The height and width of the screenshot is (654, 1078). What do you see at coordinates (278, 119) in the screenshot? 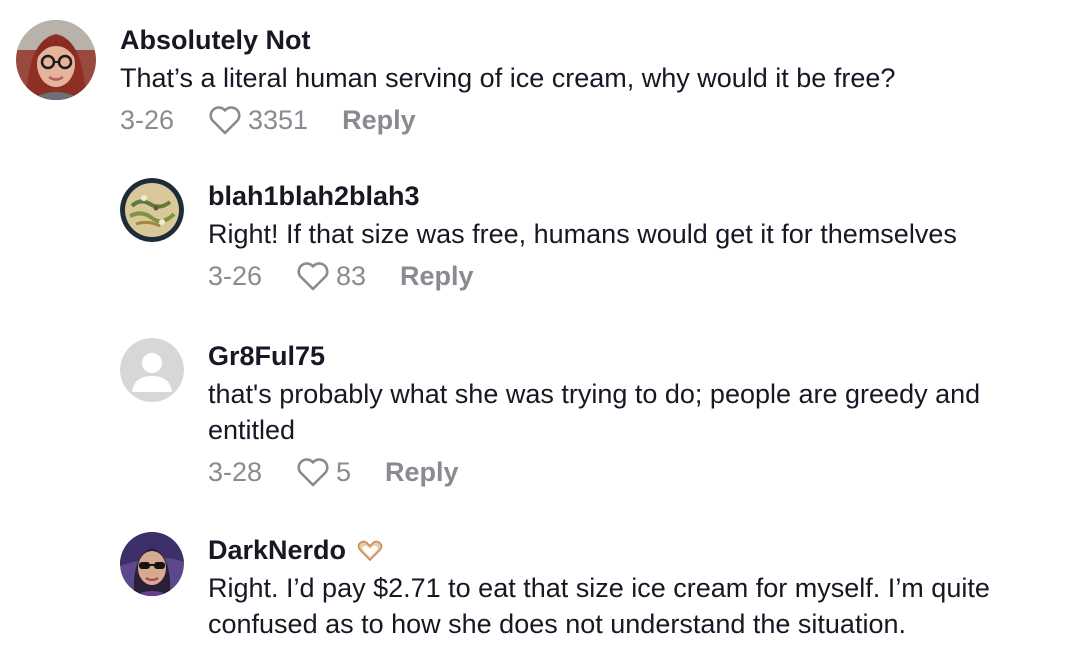
I see `like-count: 3351` at bounding box center [278, 119].